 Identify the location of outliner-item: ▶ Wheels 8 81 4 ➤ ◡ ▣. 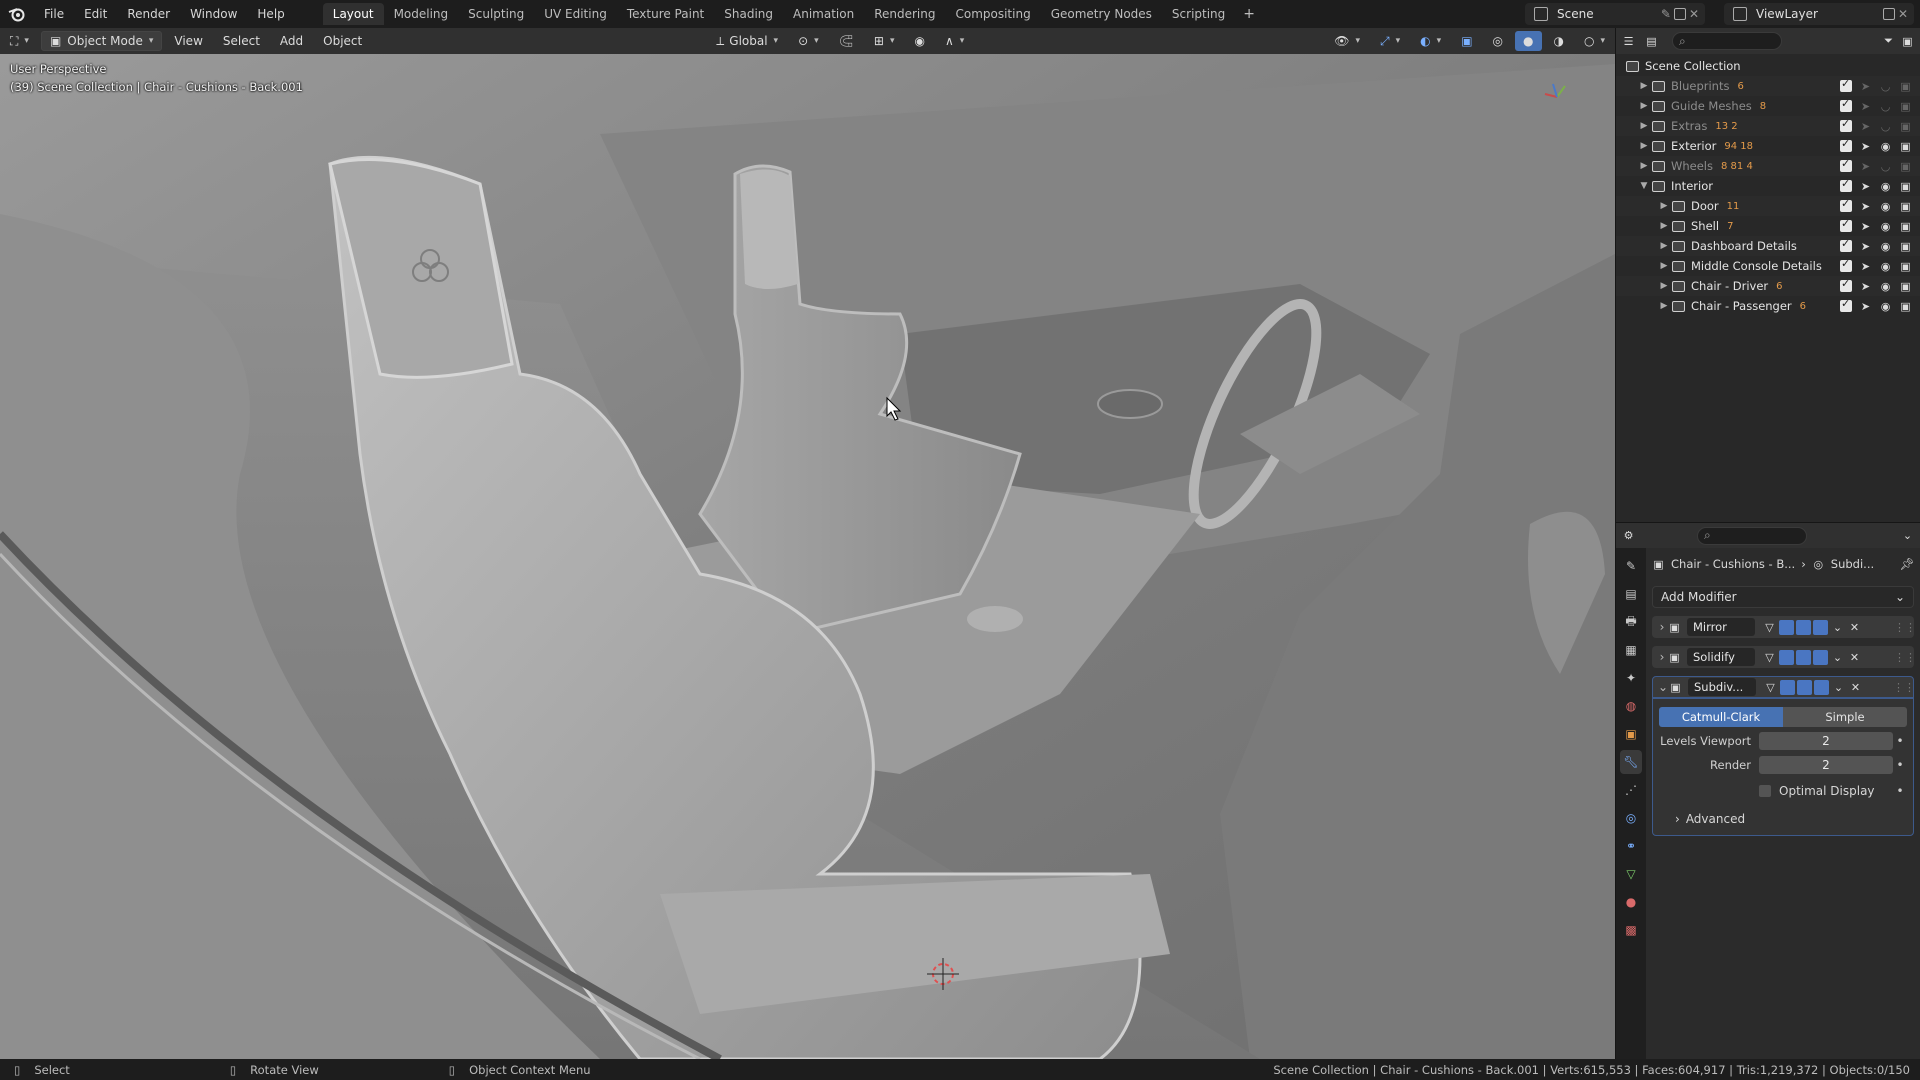
(1768, 166).